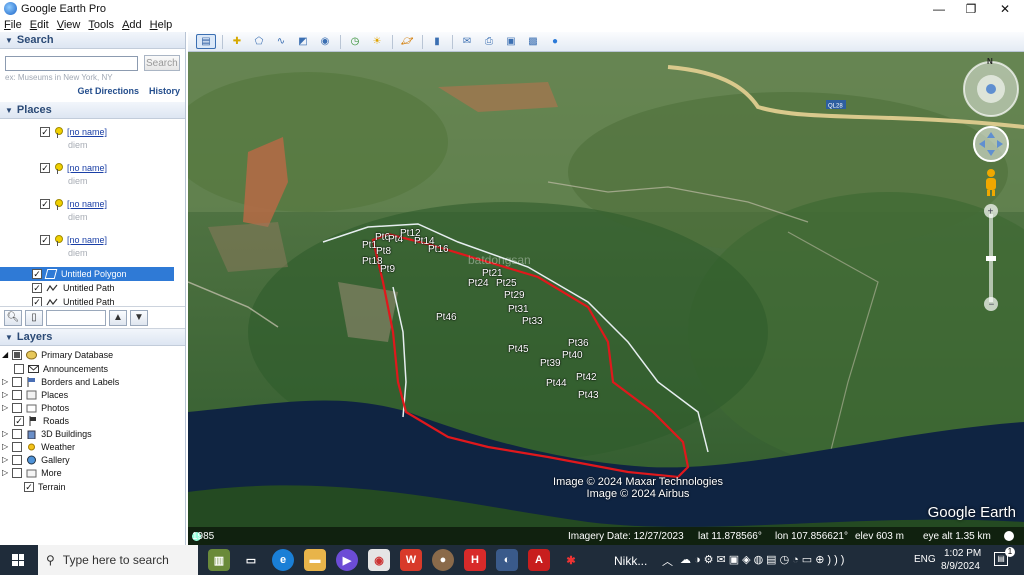 Image resolution: width=1024 pixels, height=575 pixels. I want to click on wps-office-icon: W, so click(411, 560).